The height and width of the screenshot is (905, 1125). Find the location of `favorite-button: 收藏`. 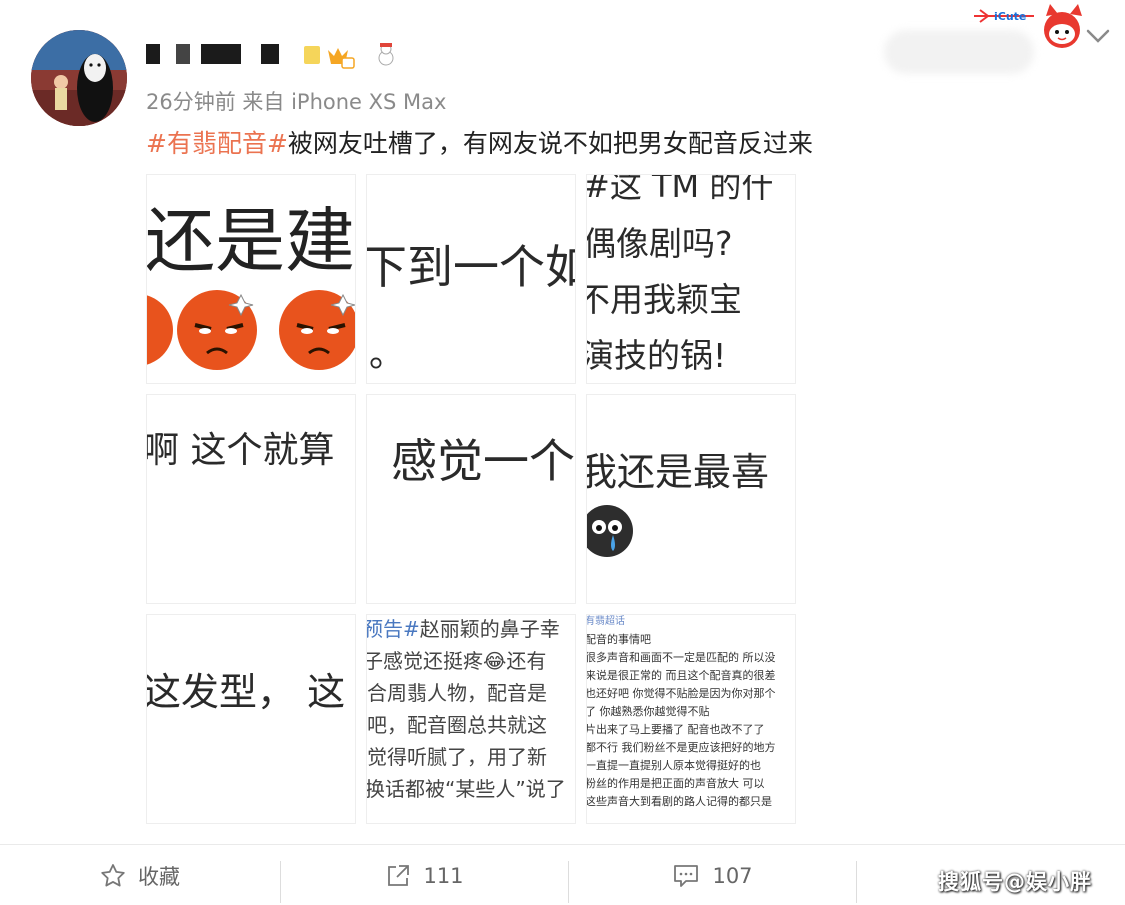

favorite-button: 收藏 is located at coordinates (140, 875).